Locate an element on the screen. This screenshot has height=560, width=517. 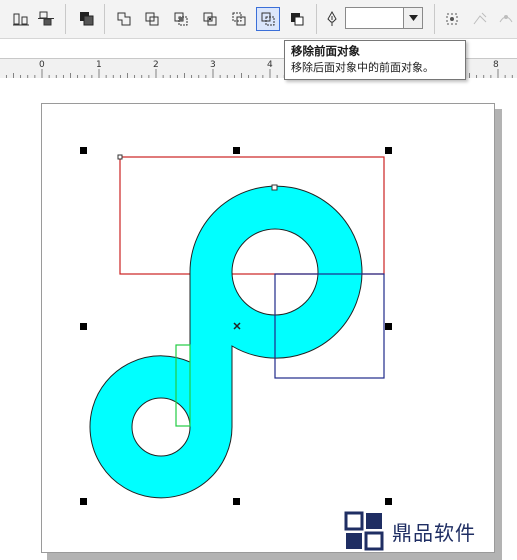
tooltip-title: 移除前面对象 is located at coordinates (325, 51).